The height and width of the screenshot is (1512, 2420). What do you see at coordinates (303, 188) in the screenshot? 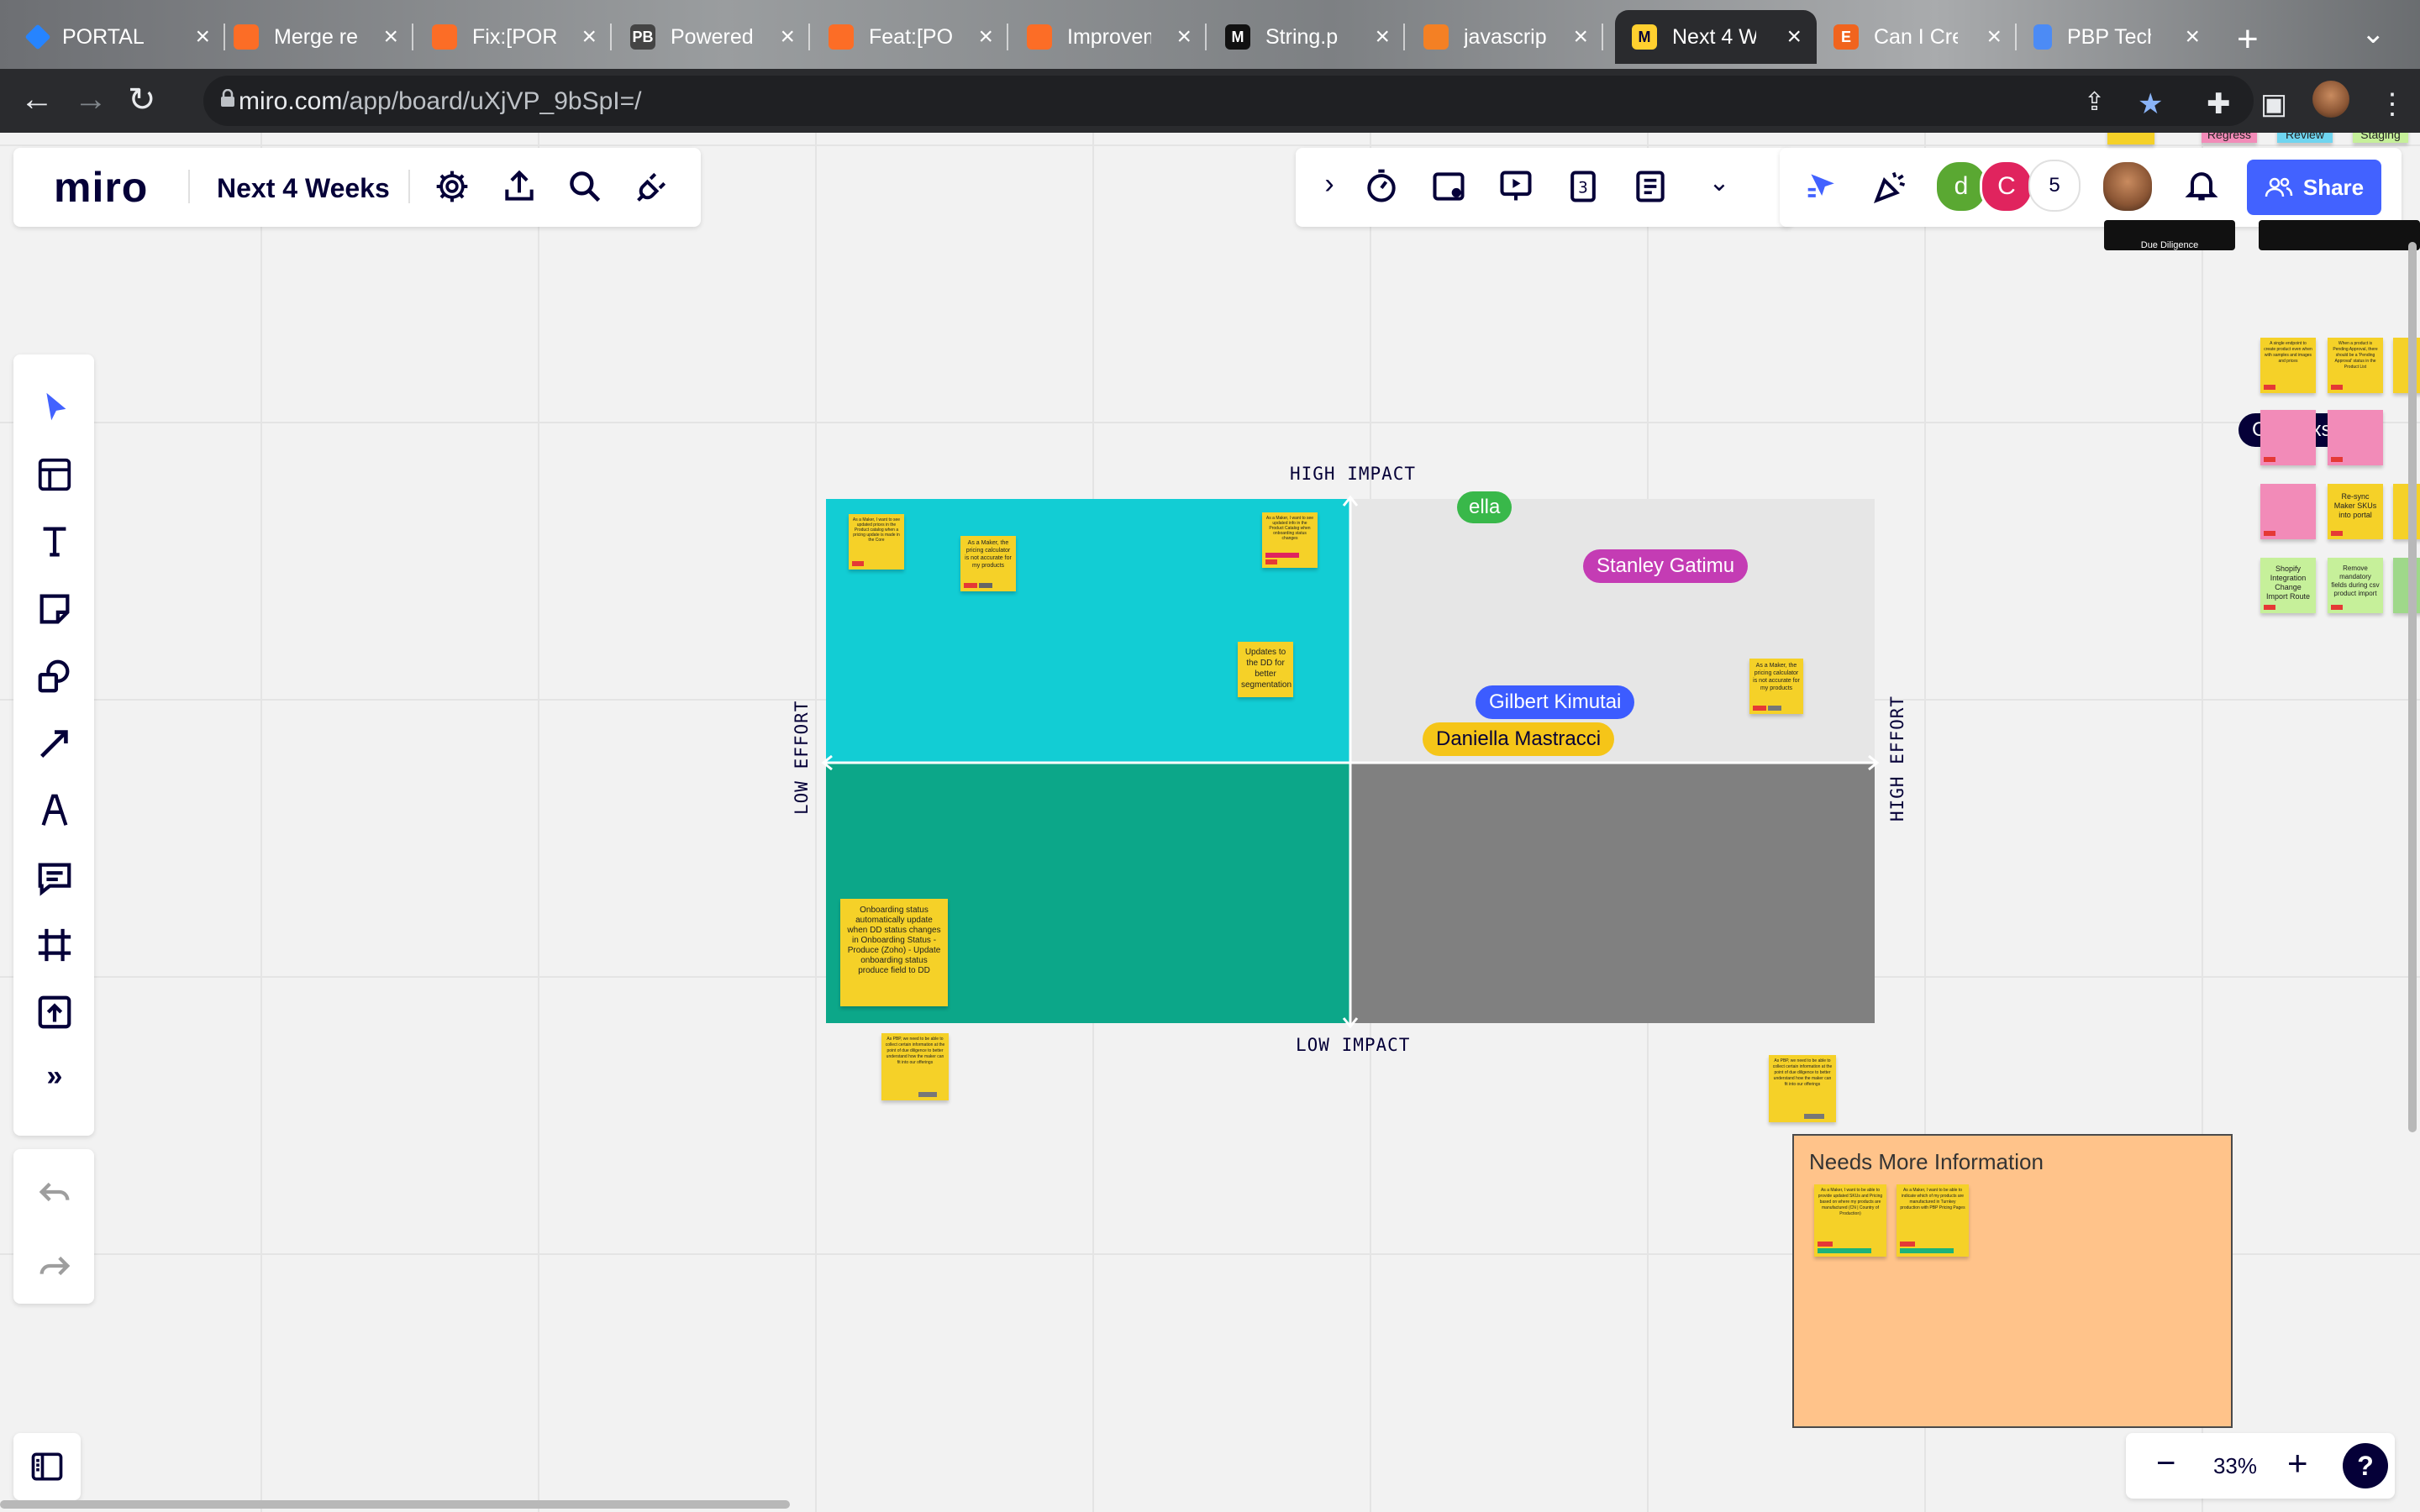
I see `board-title: Next 4 Weeks` at bounding box center [303, 188].